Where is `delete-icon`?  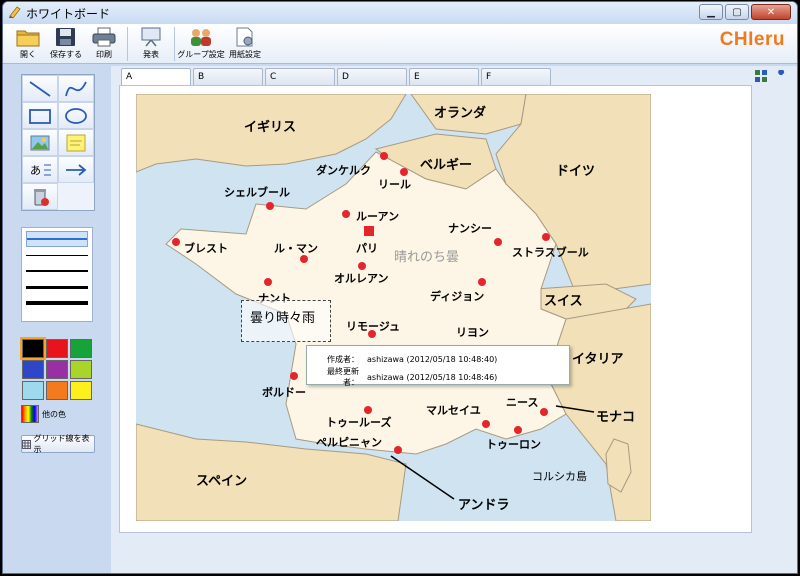
delete-icon is located at coordinates (41, 197).